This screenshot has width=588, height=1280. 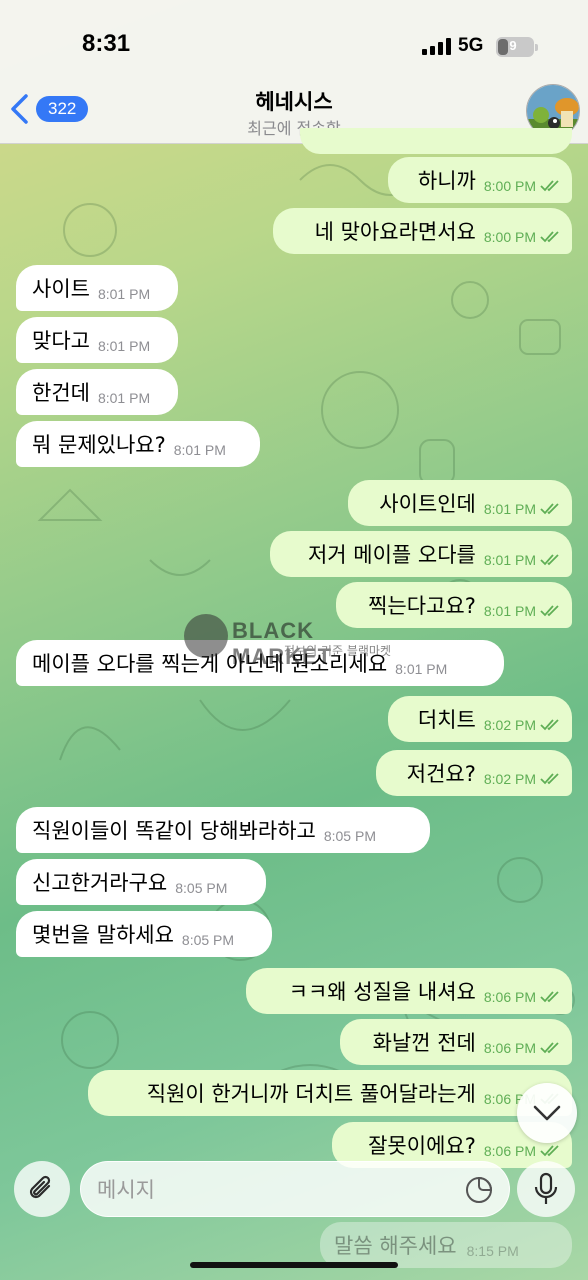 What do you see at coordinates (99, 445) in the screenshot?
I see `message-text: 뭐 문제있나요?` at bounding box center [99, 445].